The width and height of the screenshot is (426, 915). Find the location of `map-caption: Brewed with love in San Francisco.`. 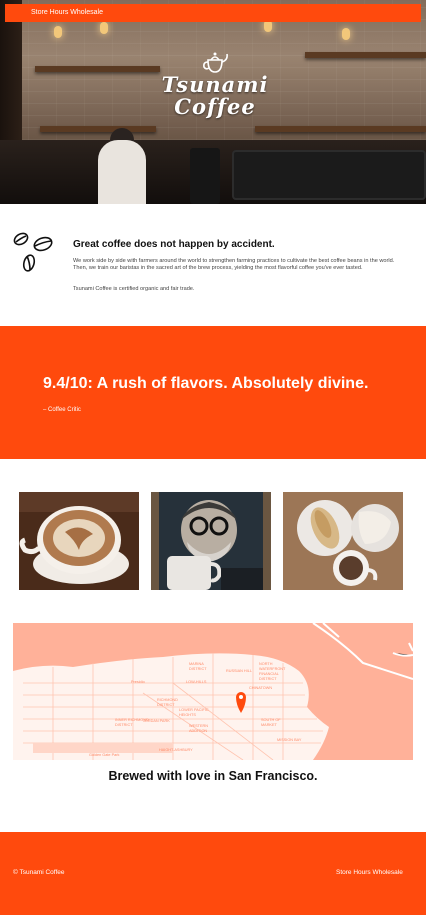

map-caption: Brewed with love in San Francisco. is located at coordinates (213, 776).